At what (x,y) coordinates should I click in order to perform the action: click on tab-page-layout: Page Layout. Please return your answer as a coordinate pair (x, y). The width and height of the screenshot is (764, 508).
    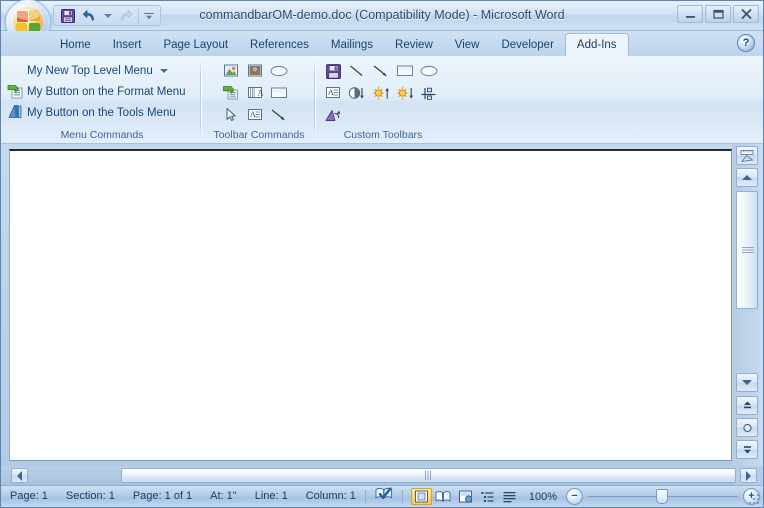
    Looking at the image, I should click on (195, 45).